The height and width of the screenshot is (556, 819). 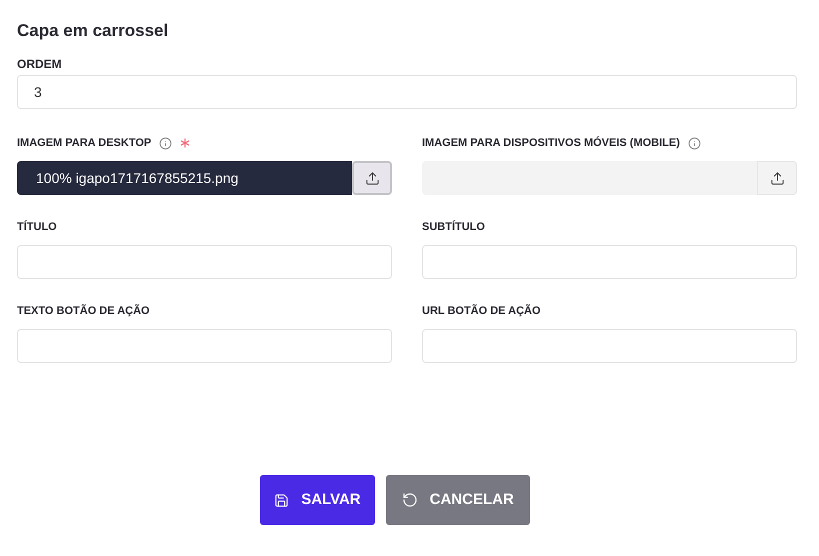 I want to click on file-field, so click(x=589, y=178).